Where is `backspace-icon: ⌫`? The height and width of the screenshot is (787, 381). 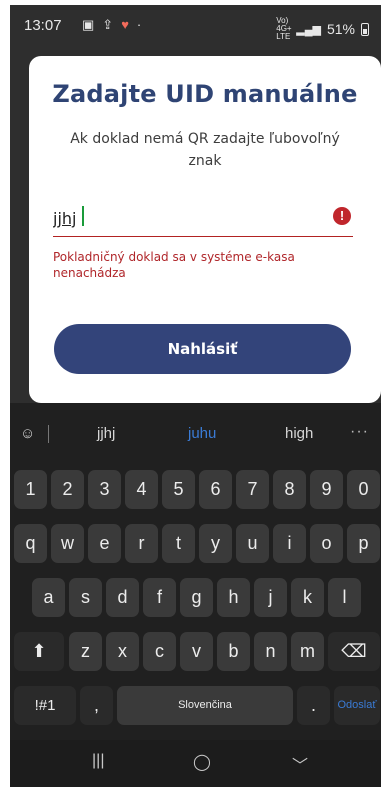
backspace-icon: ⌫ is located at coordinates (354, 651).